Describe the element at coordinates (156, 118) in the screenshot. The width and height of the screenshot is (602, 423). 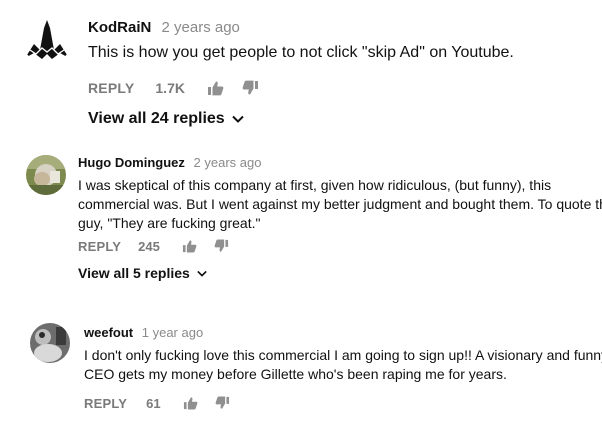
I see `view-replies-label: View all 24 replies` at that location.